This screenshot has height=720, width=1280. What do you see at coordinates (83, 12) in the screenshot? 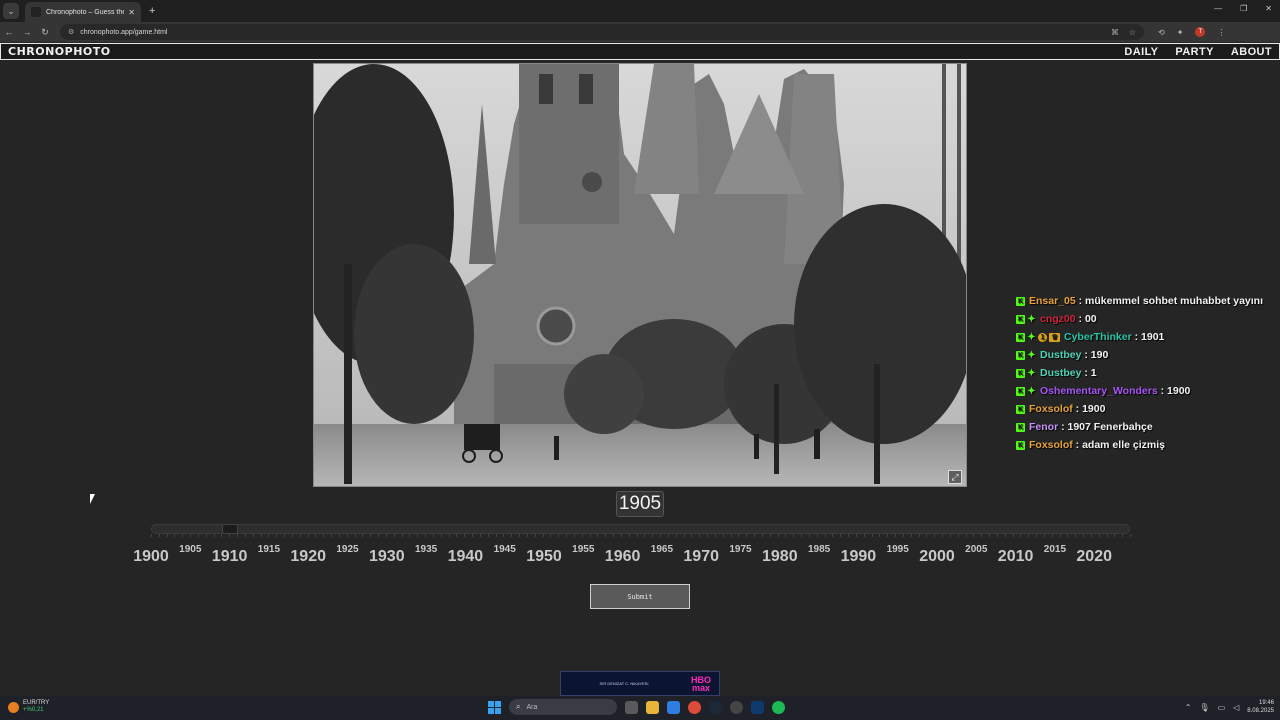
I see `browser-tab: Chronophoto – Guess the Year ✕` at bounding box center [83, 12].